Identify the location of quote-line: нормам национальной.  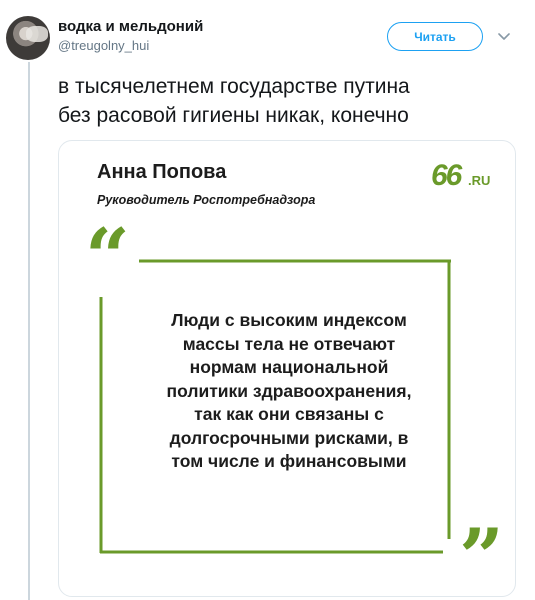
(289, 367).